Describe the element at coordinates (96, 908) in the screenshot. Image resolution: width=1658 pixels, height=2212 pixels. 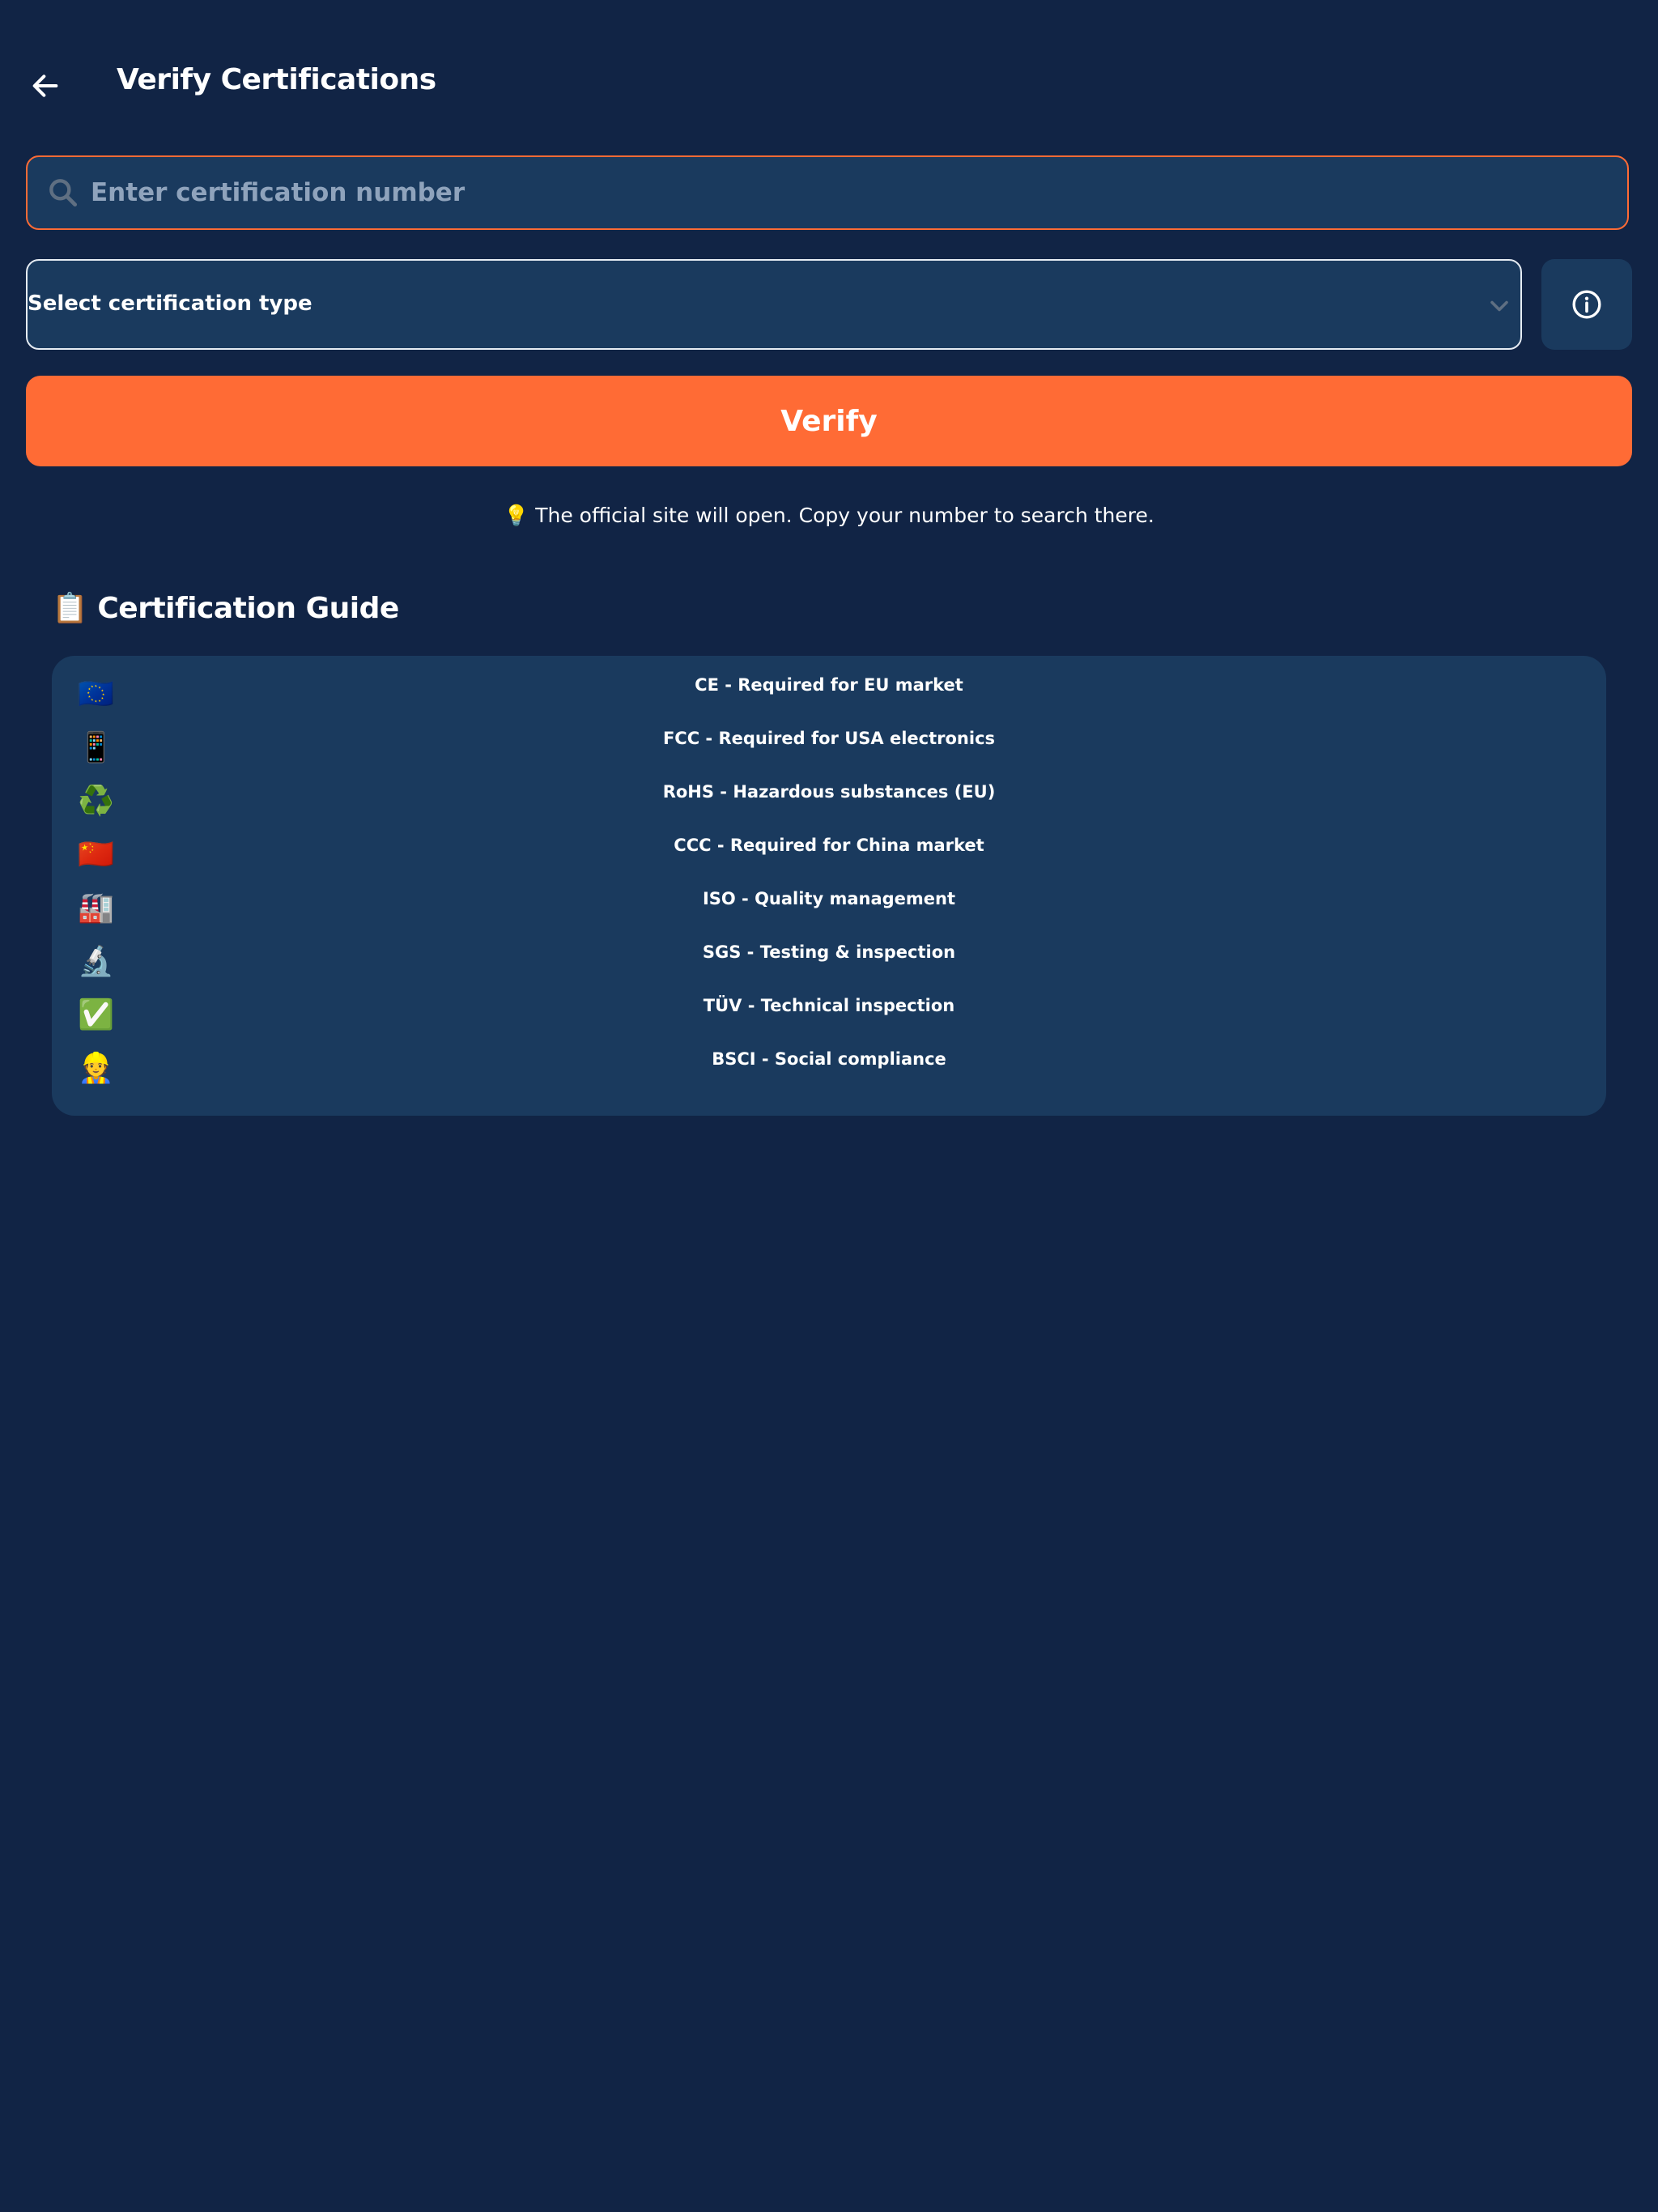
I see `factory-icon: 🏭` at that location.